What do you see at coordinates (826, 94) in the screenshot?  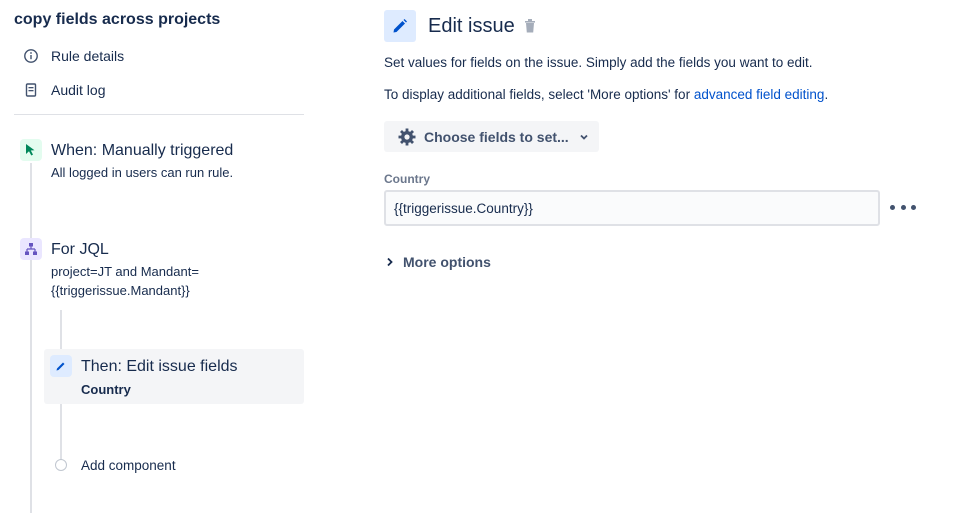 I see `desc-suffix: .` at bounding box center [826, 94].